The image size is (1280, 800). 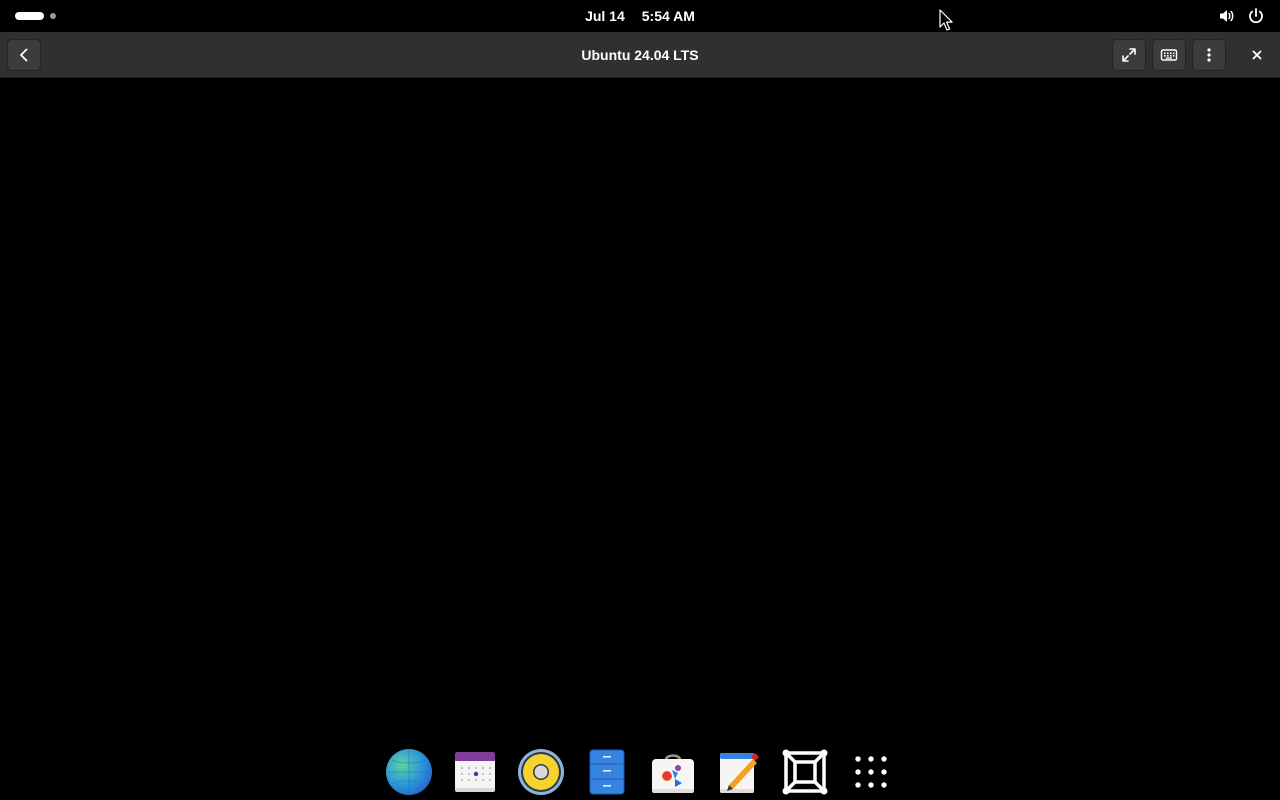 I want to click on globe-icon, so click(x=409, y=772).